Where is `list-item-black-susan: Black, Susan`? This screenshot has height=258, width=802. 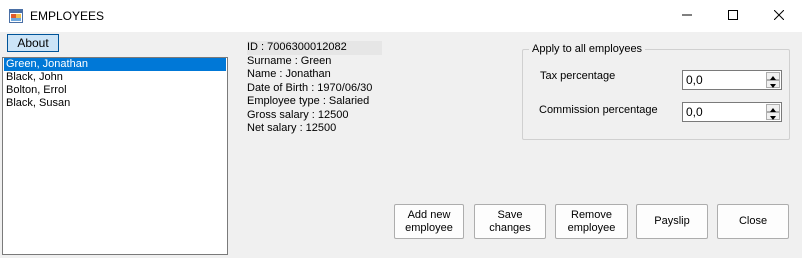
list-item-black-susan: Black, Susan is located at coordinates (115, 103).